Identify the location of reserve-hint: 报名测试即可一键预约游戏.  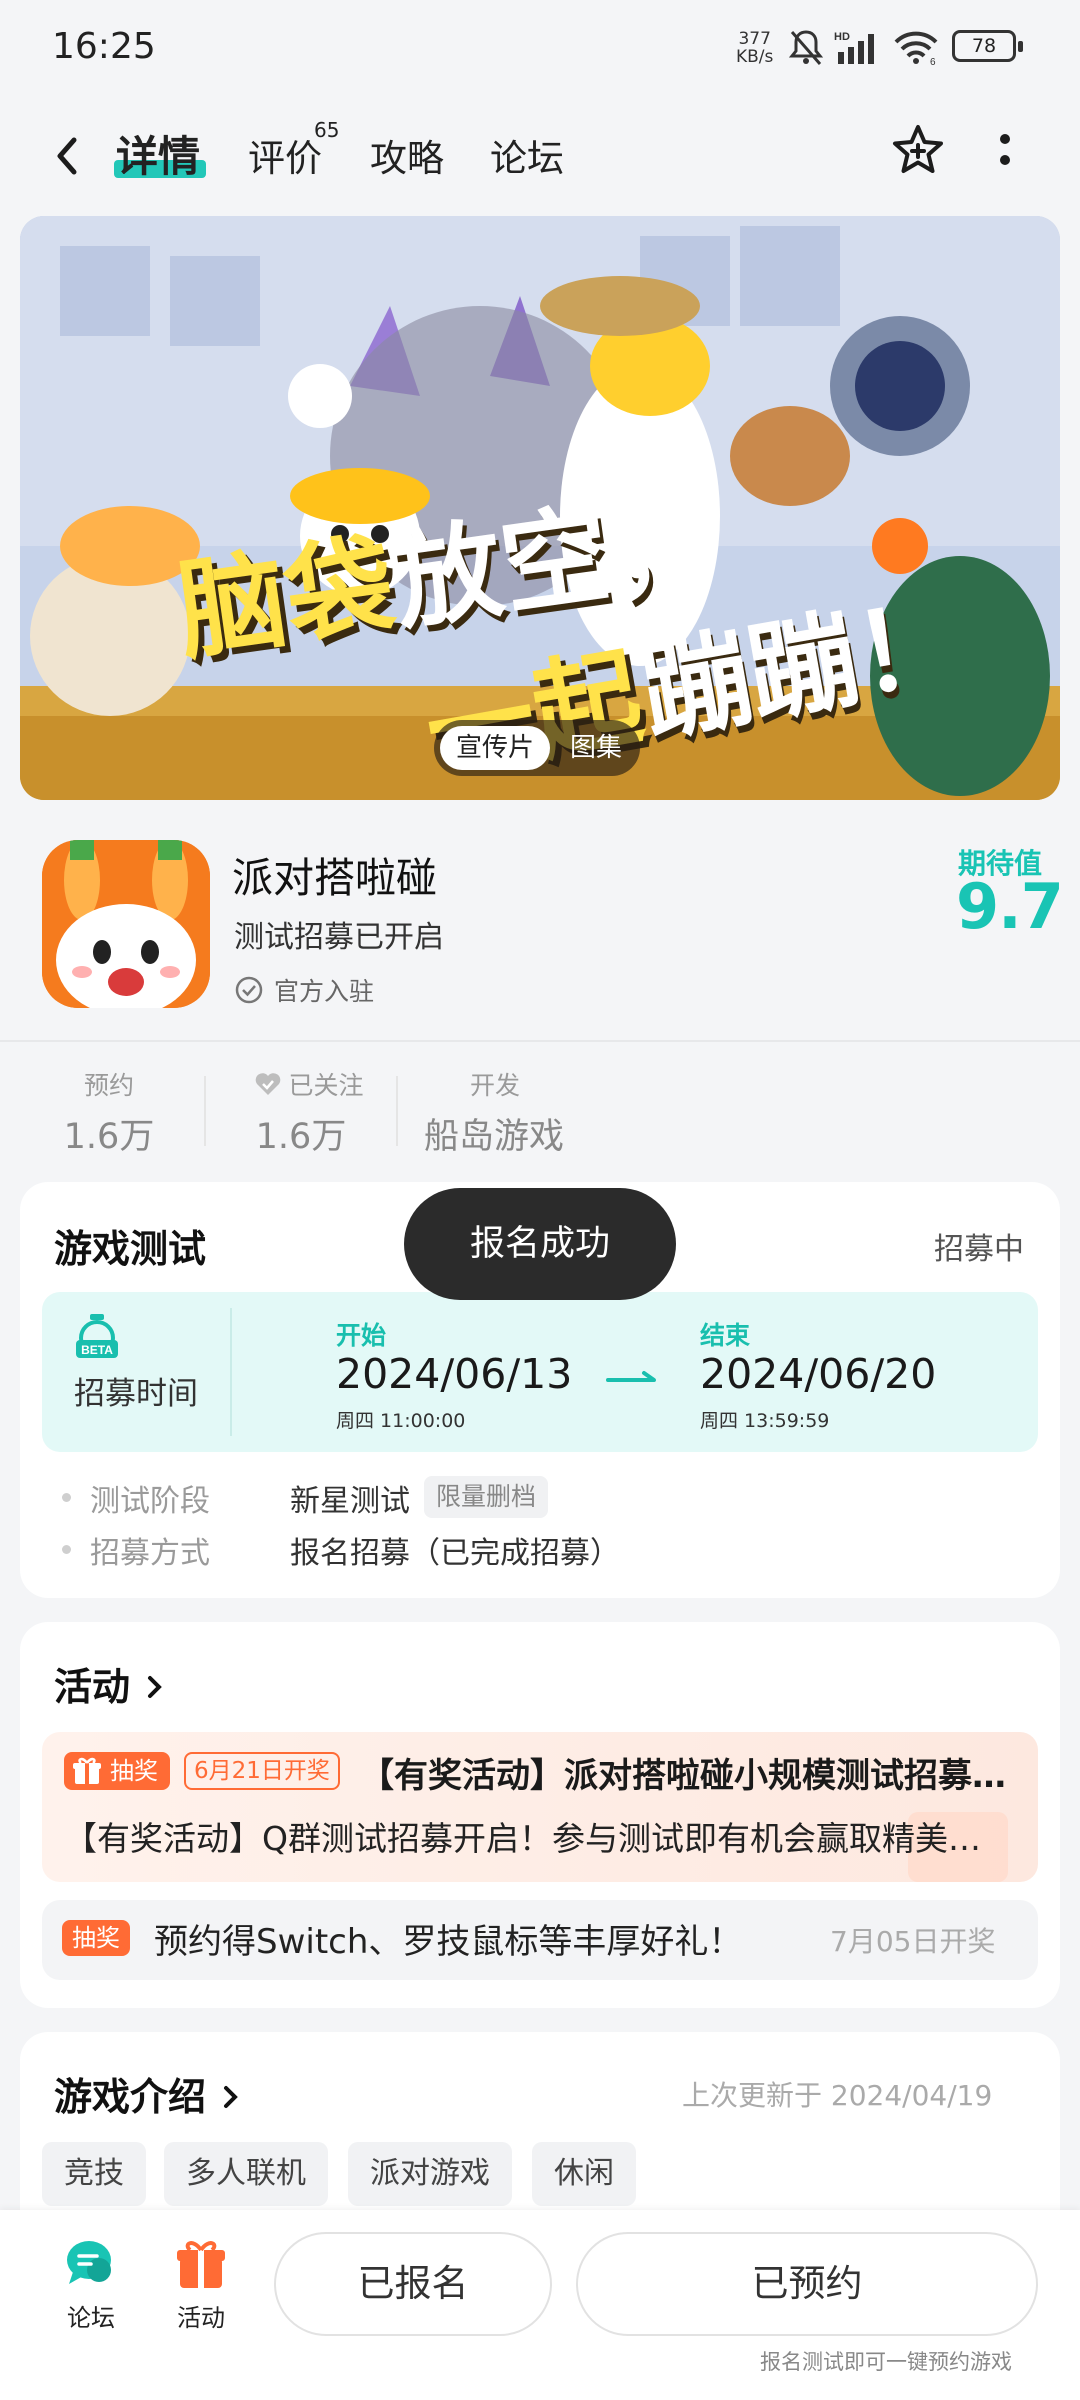
(886, 2362).